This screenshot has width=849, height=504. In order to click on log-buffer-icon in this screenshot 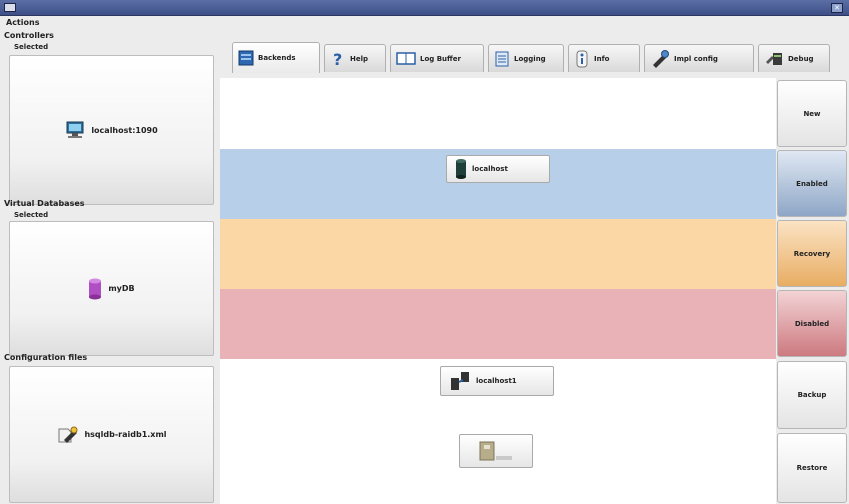, I will do `click(406, 58)`.